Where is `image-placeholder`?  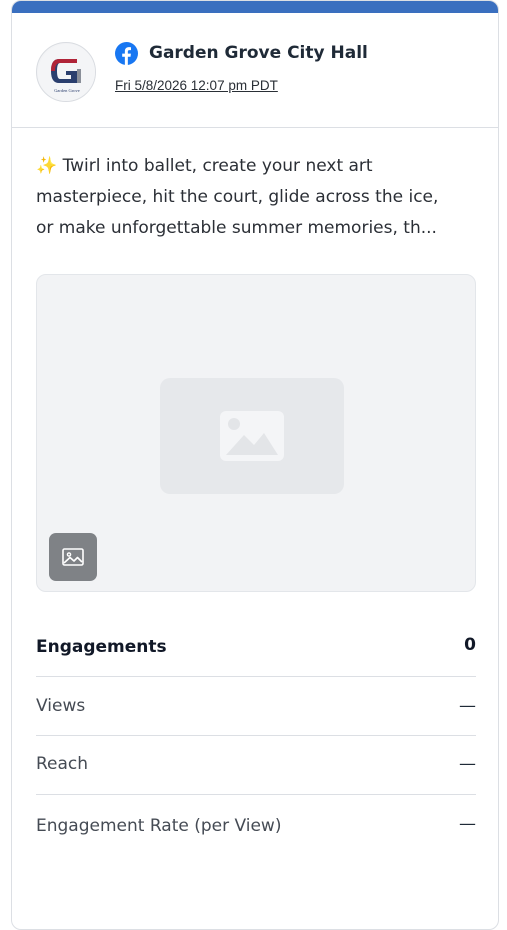 image-placeholder is located at coordinates (252, 436).